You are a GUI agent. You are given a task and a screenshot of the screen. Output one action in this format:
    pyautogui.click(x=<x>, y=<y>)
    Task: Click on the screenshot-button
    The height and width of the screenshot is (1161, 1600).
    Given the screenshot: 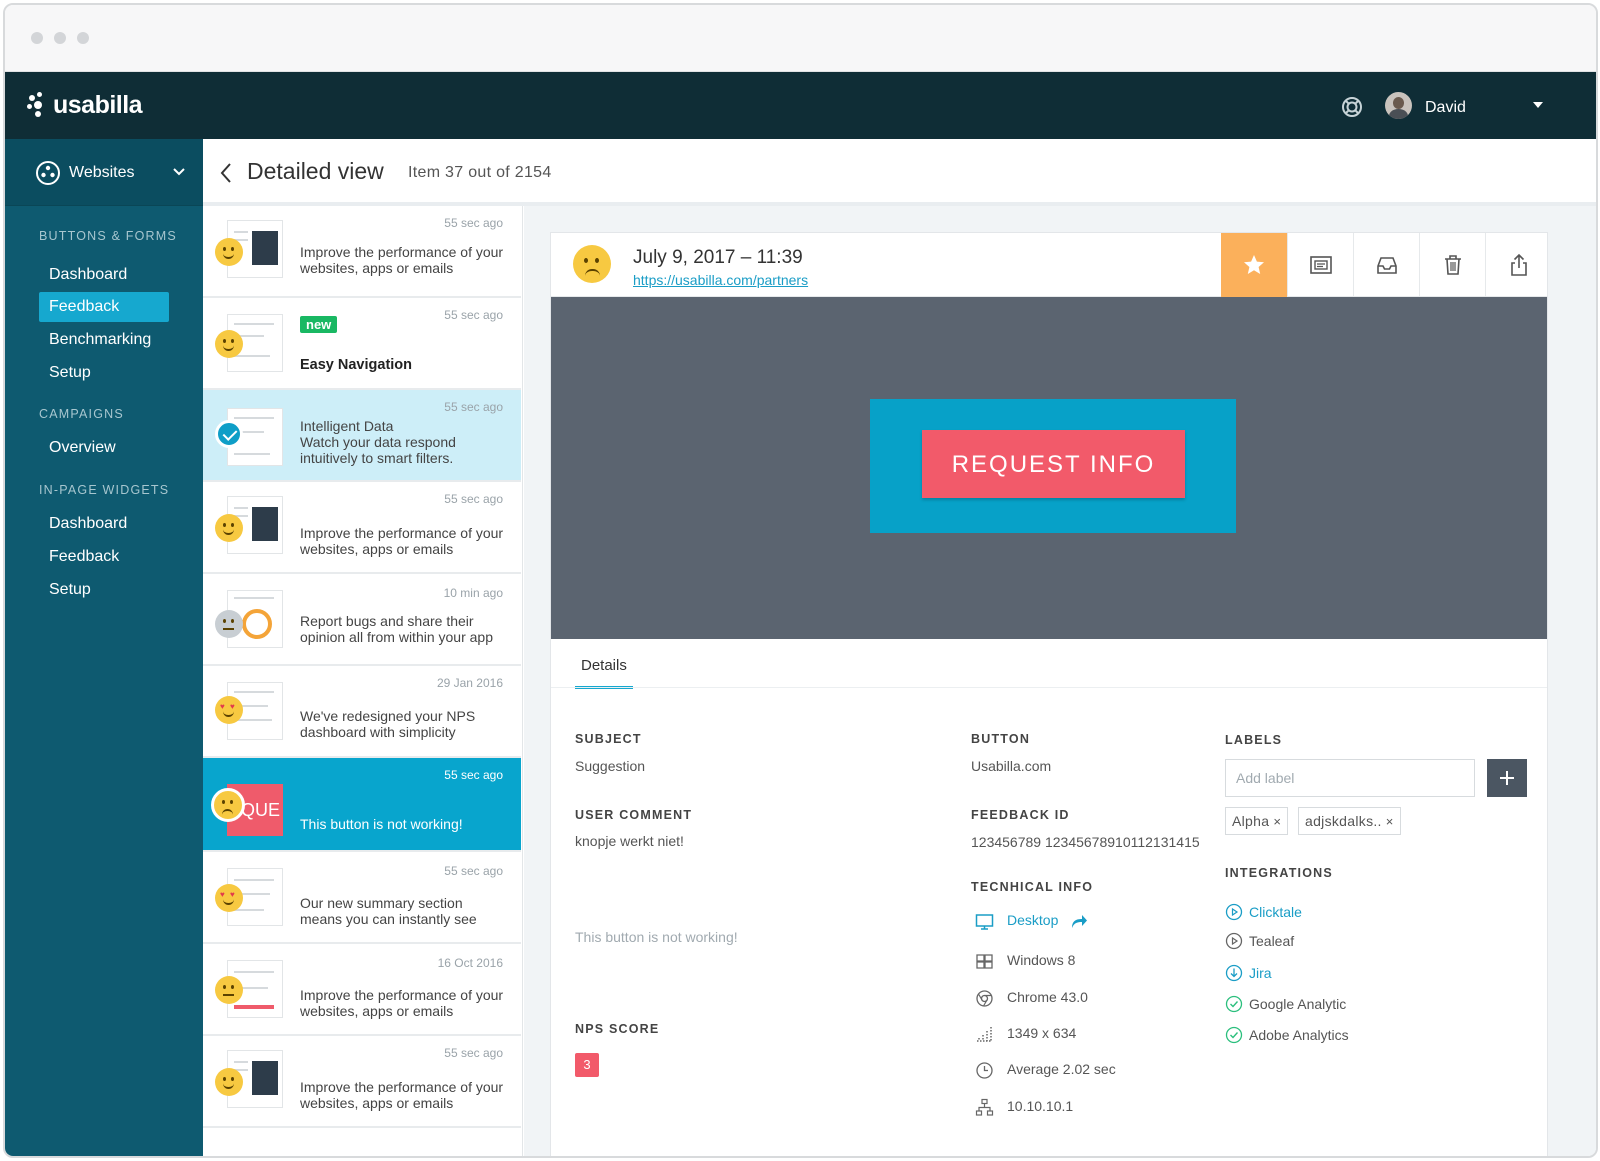 What is the action you would take?
    pyautogui.click(x=1320, y=265)
    